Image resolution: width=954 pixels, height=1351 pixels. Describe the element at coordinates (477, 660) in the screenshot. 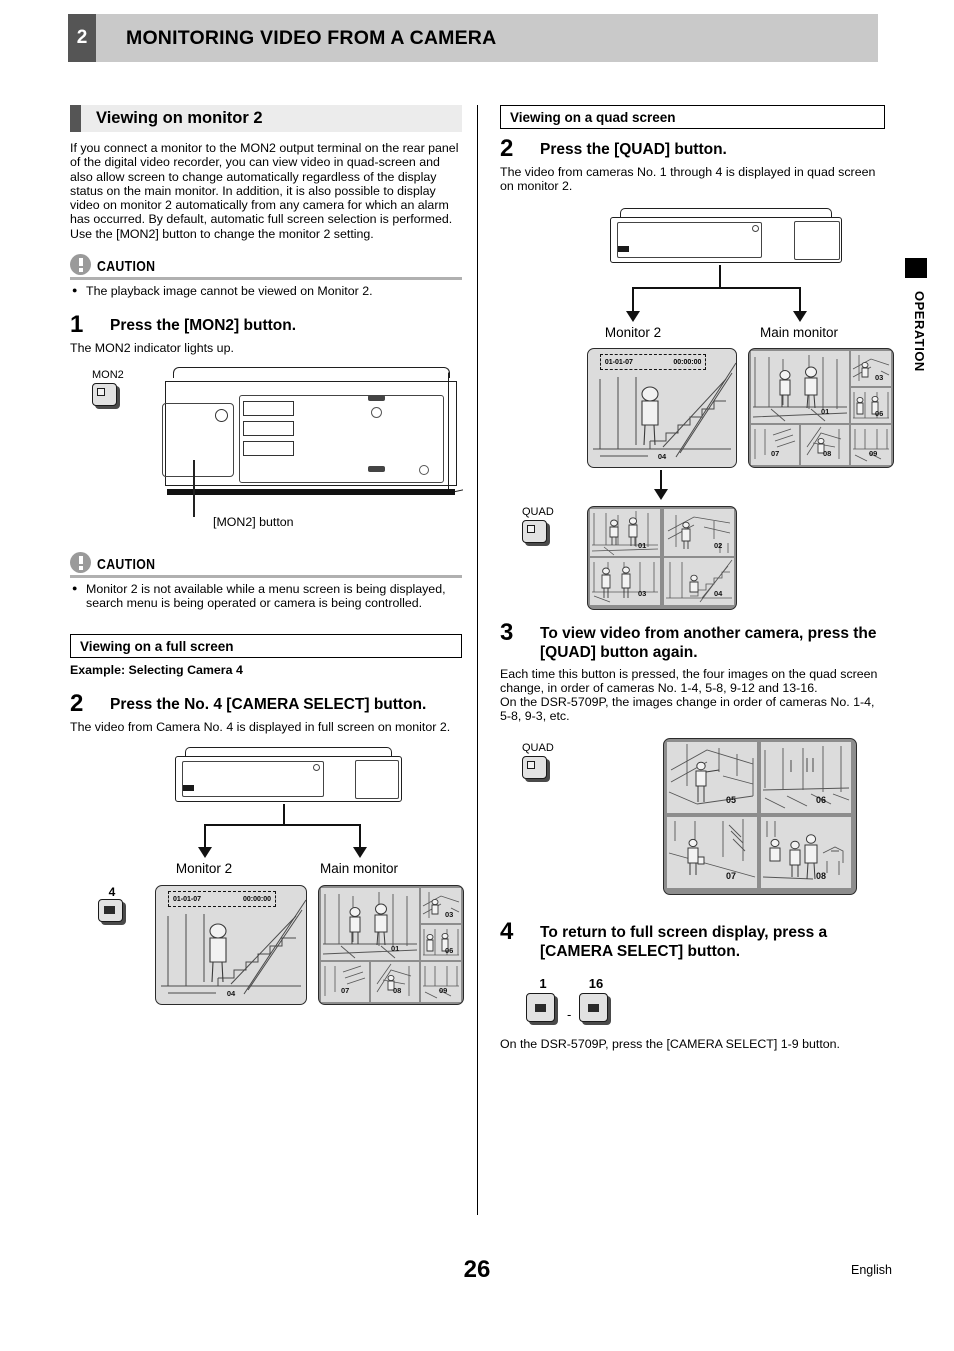

I see `column-divider` at that location.